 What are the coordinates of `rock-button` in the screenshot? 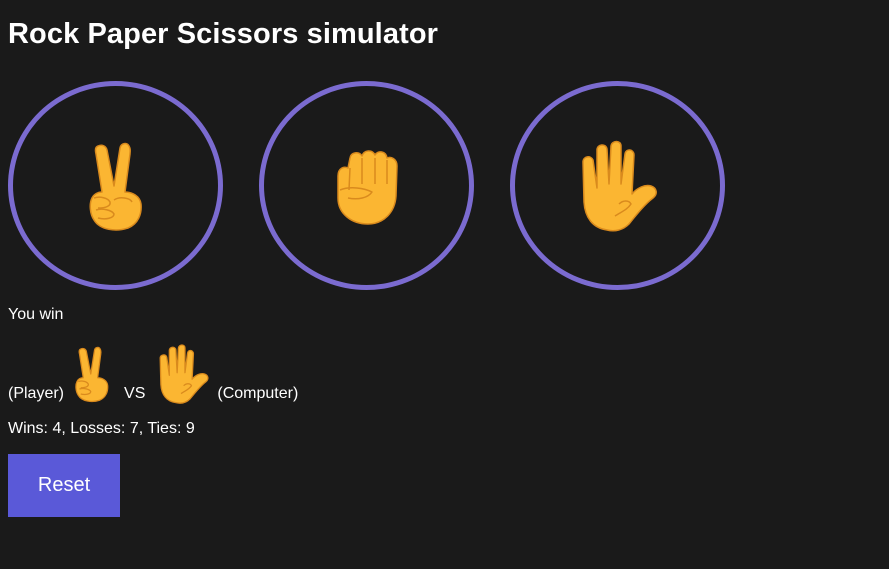 It's located at (366, 185).